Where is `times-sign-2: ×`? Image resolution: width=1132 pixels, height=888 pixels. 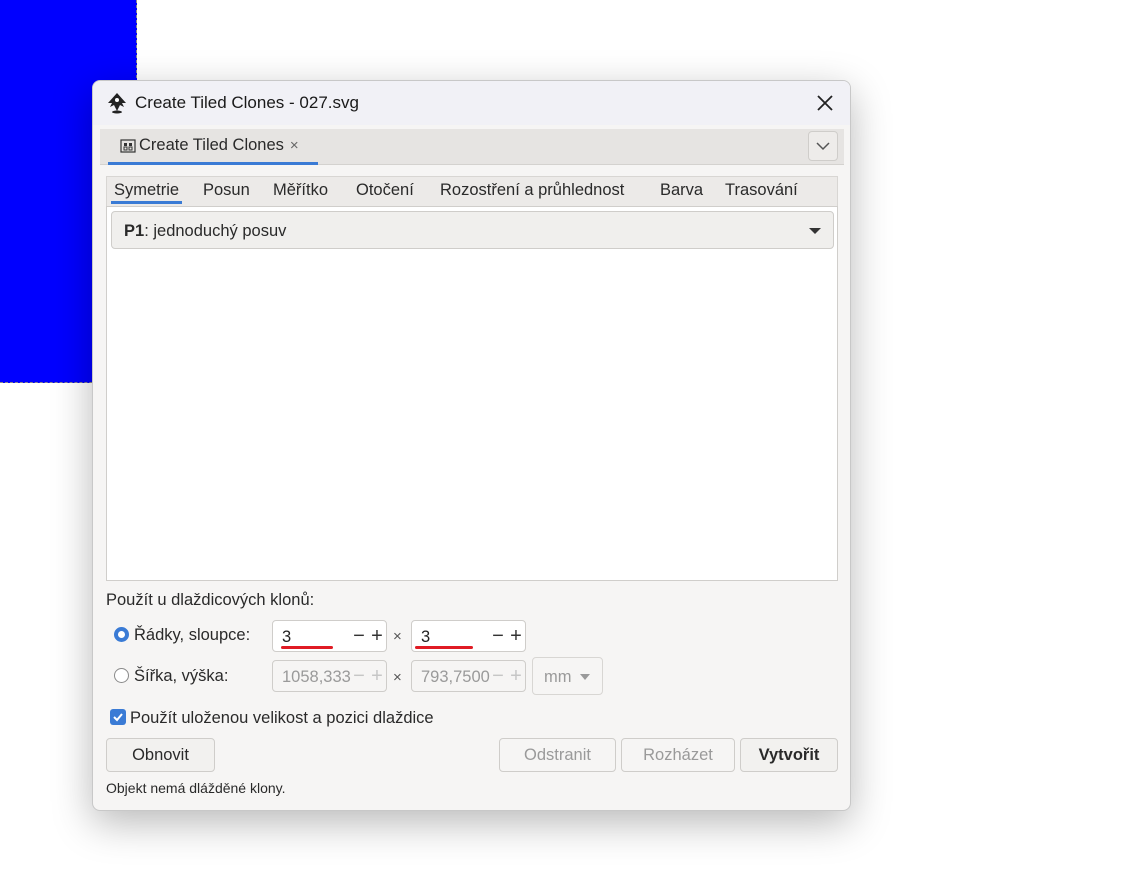 times-sign-2: × is located at coordinates (397, 677).